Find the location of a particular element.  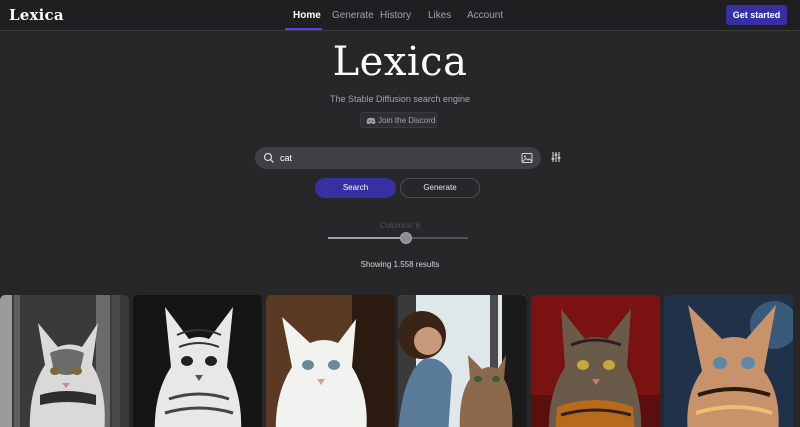

generate-button: Generate is located at coordinates (440, 188).